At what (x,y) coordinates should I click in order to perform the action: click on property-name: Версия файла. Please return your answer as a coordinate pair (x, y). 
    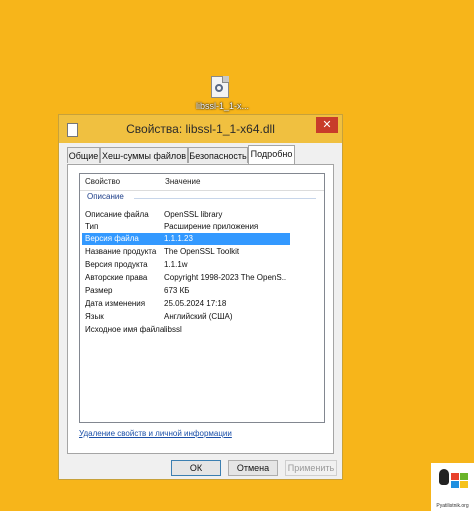
    Looking at the image, I should click on (112, 238).